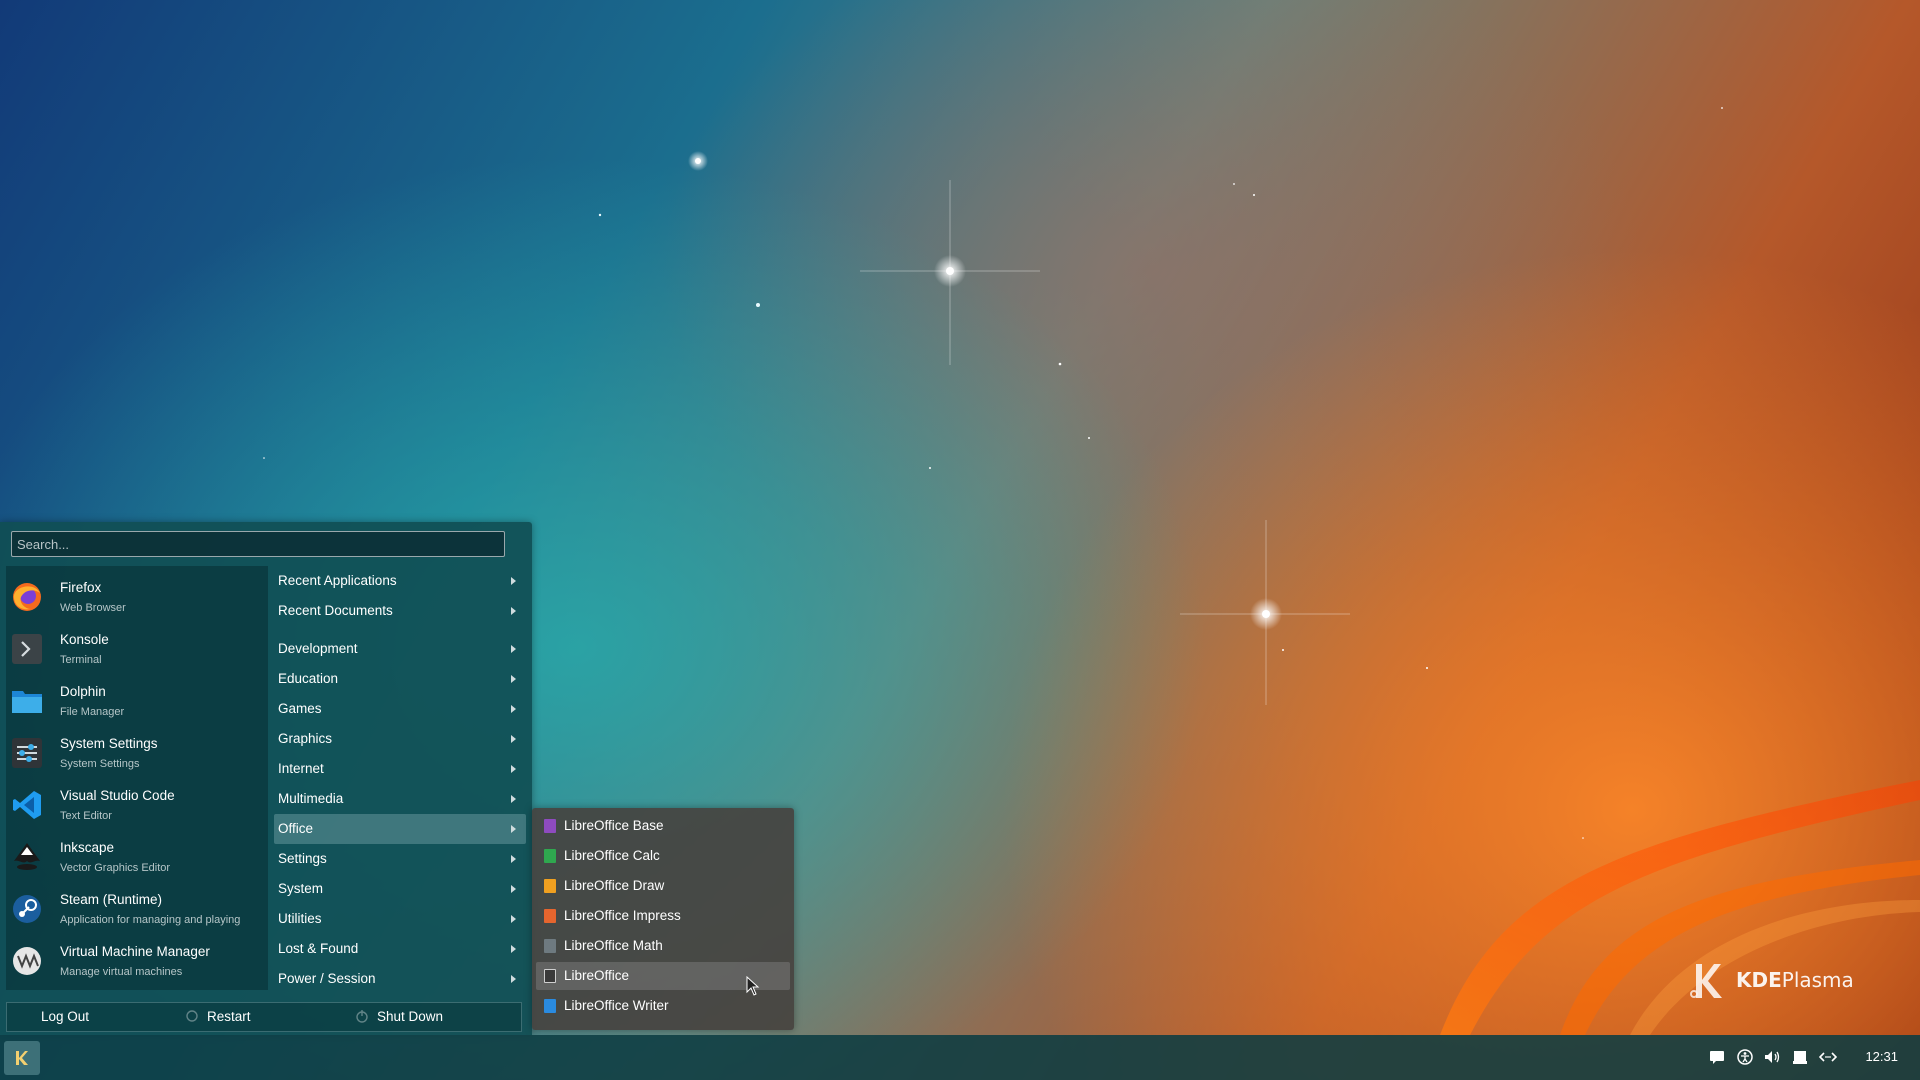 The image size is (1920, 1080). What do you see at coordinates (1828, 1057) in the screenshot?
I see `network-icon` at bounding box center [1828, 1057].